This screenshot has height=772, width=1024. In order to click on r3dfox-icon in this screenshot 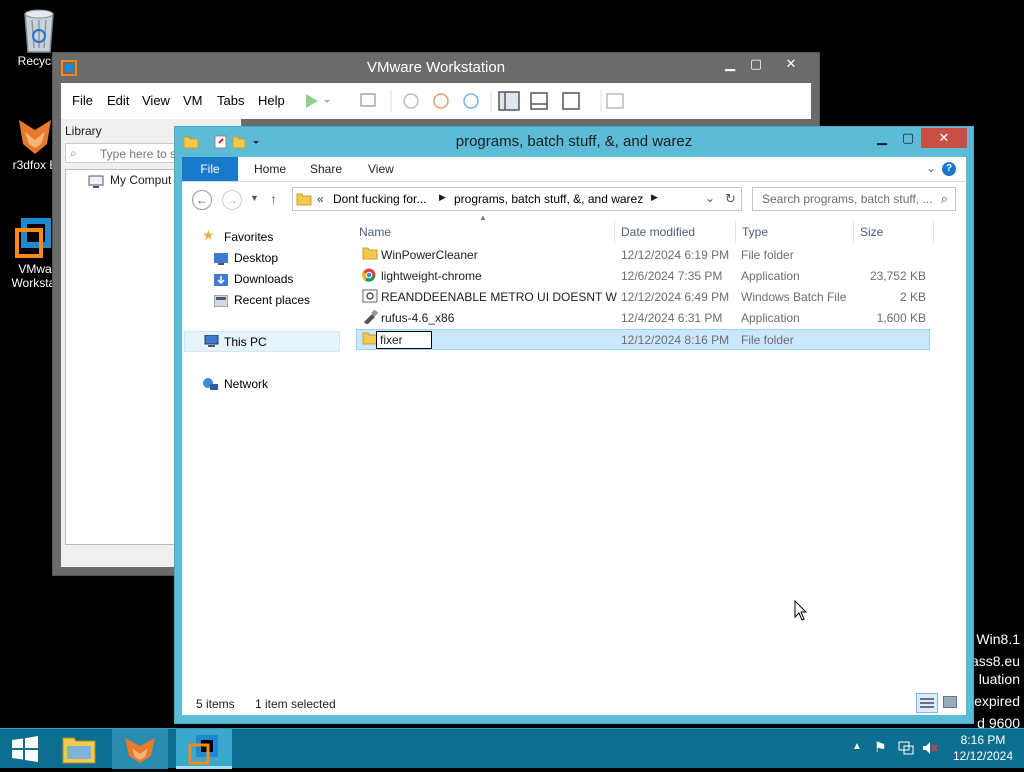, I will do `click(140, 750)`.